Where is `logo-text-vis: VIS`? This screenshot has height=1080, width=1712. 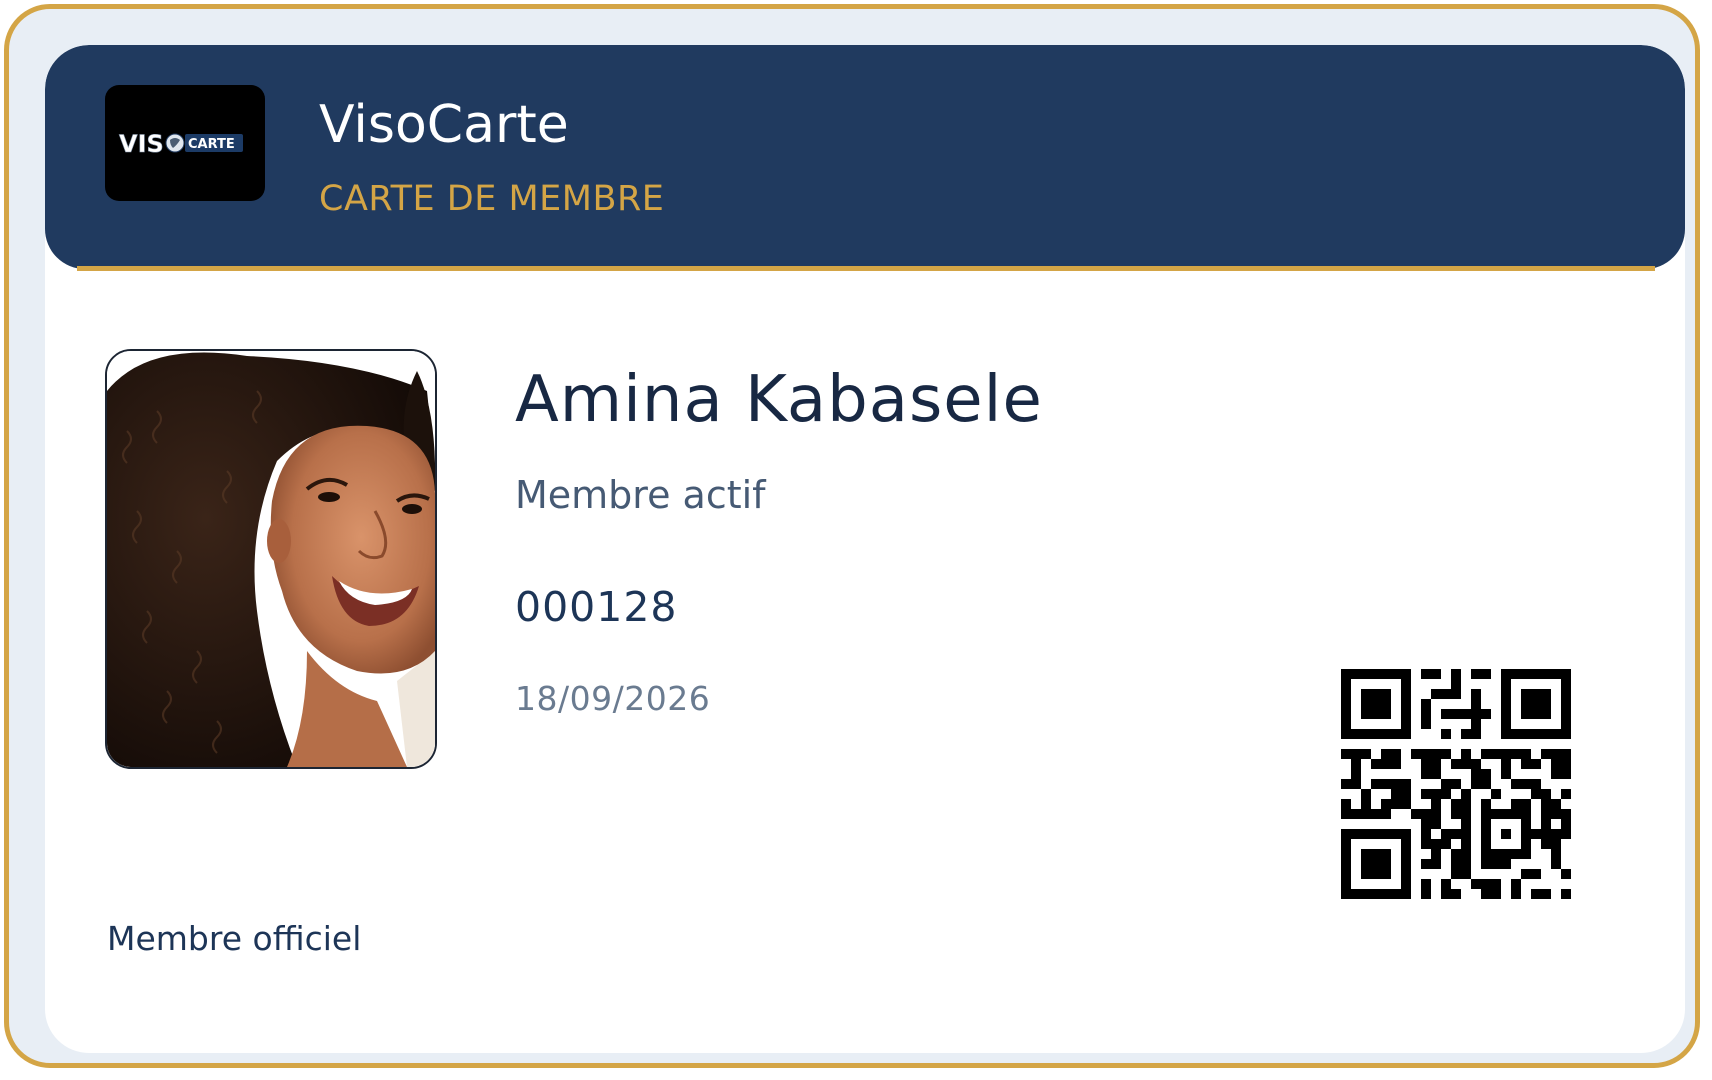 logo-text-vis: VIS is located at coordinates (141, 144).